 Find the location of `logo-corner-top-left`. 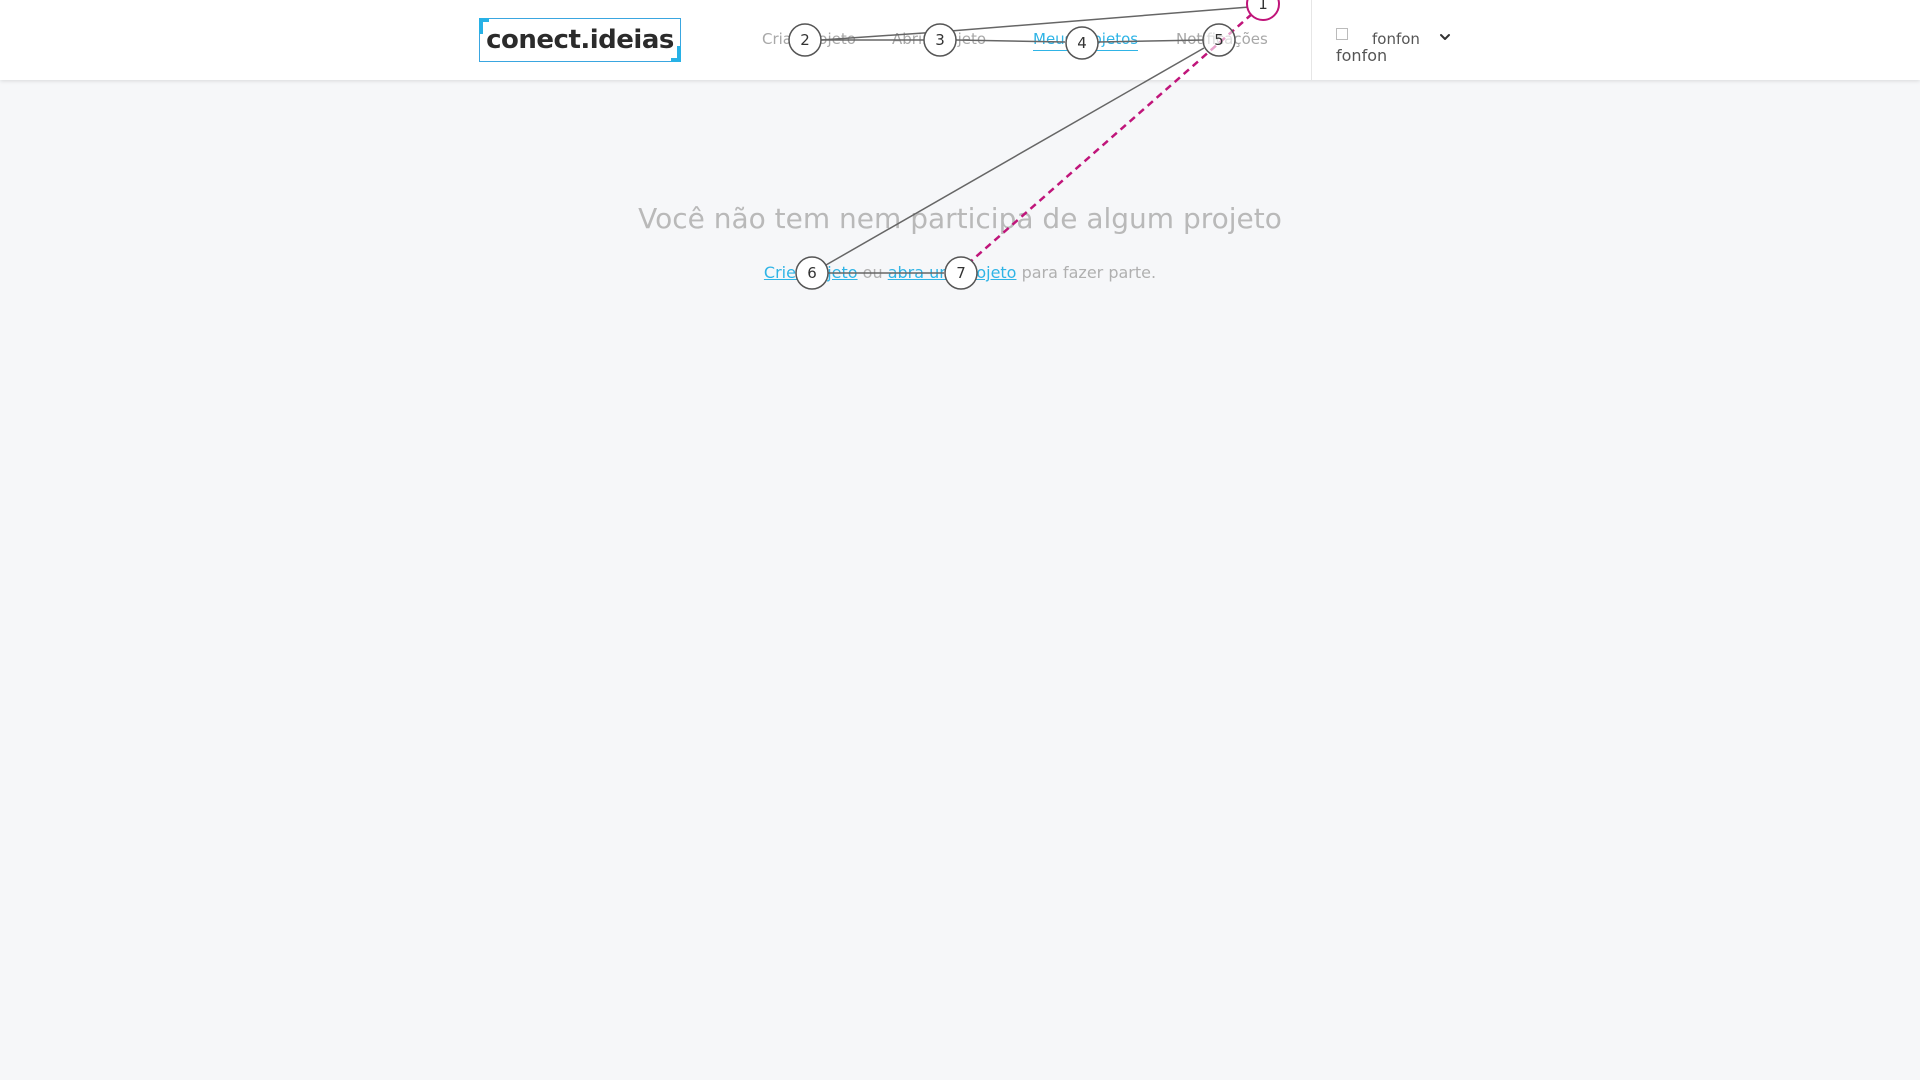

logo-corner-top-left is located at coordinates (484, 26).